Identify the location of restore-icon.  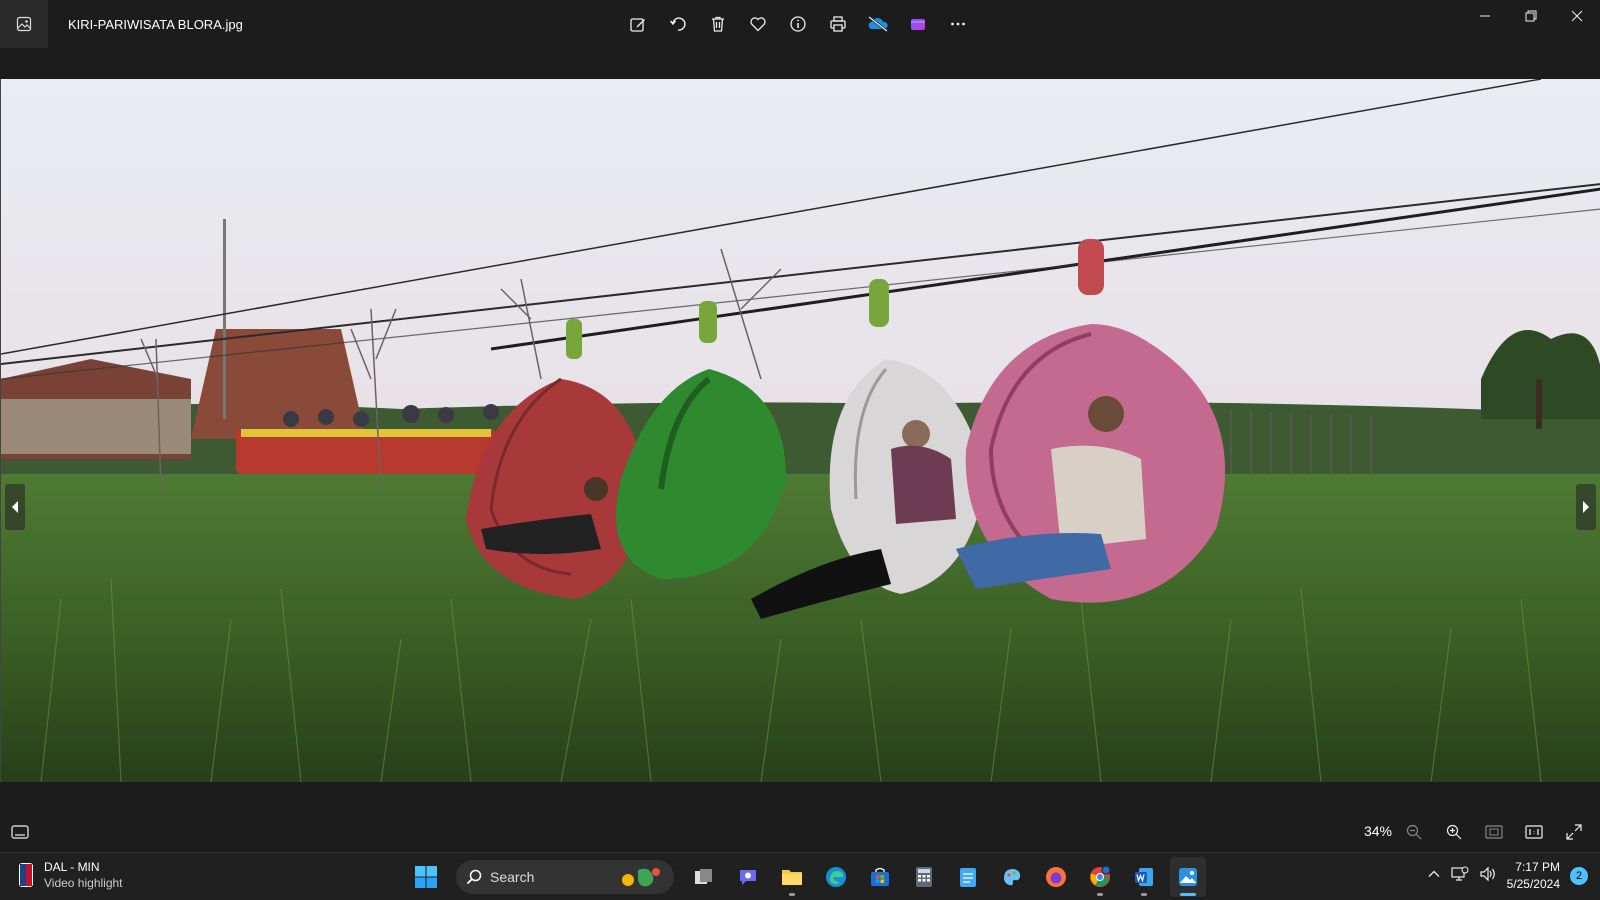
(1531, 16).